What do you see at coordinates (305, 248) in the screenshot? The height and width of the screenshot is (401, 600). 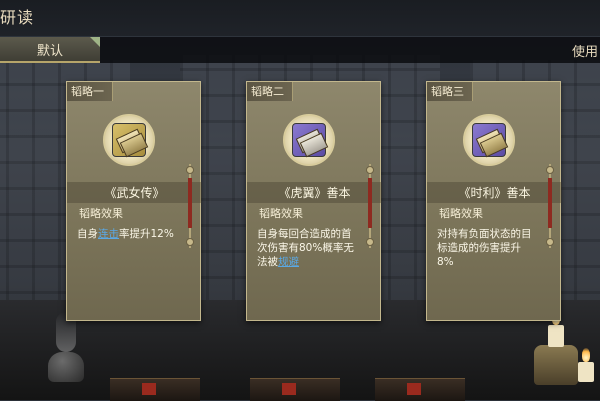 I see `effect-description: 自身每回合造成的首次伤害有80%概率无法被规避` at bounding box center [305, 248].